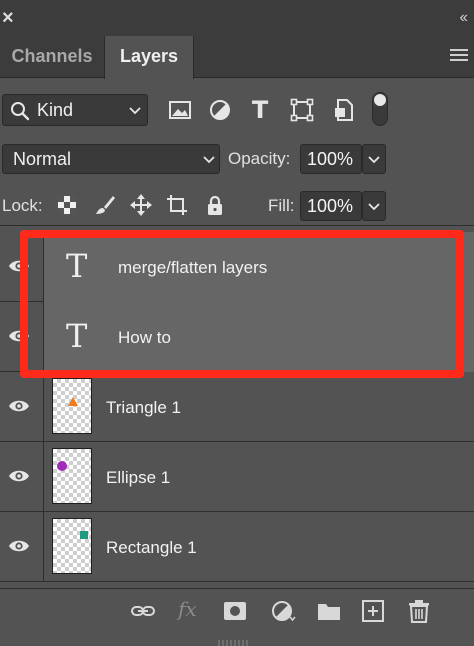  Describe the element at coordinates (344, 110) in the screenshot. I see `smart-object-filter-icon` at that location.